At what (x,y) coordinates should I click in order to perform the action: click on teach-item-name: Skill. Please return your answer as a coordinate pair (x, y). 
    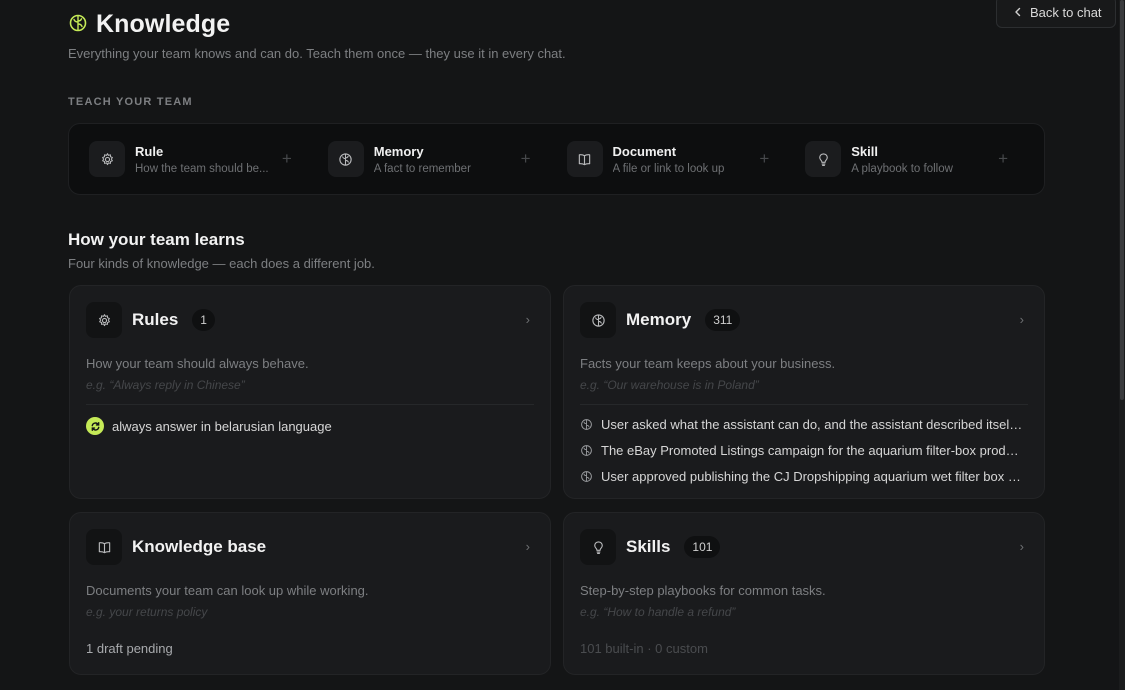
    Looking at the image, I should click on (864, 151).